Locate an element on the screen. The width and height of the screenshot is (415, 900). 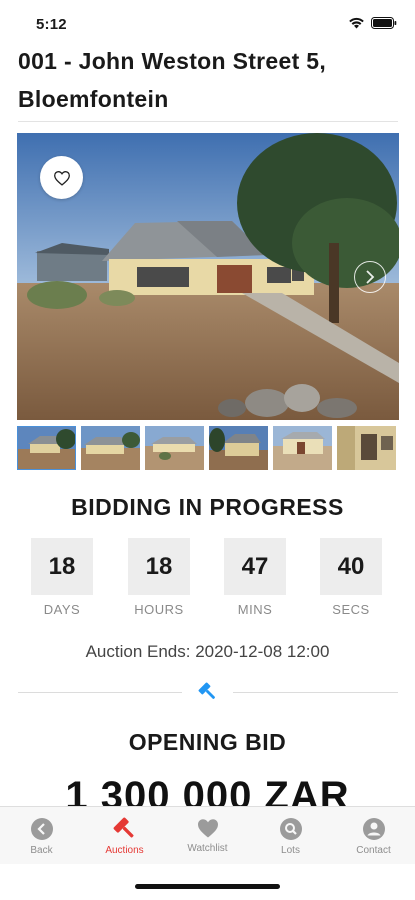
countdown-days: 18 DAYS is located at coordinates (62, 577).